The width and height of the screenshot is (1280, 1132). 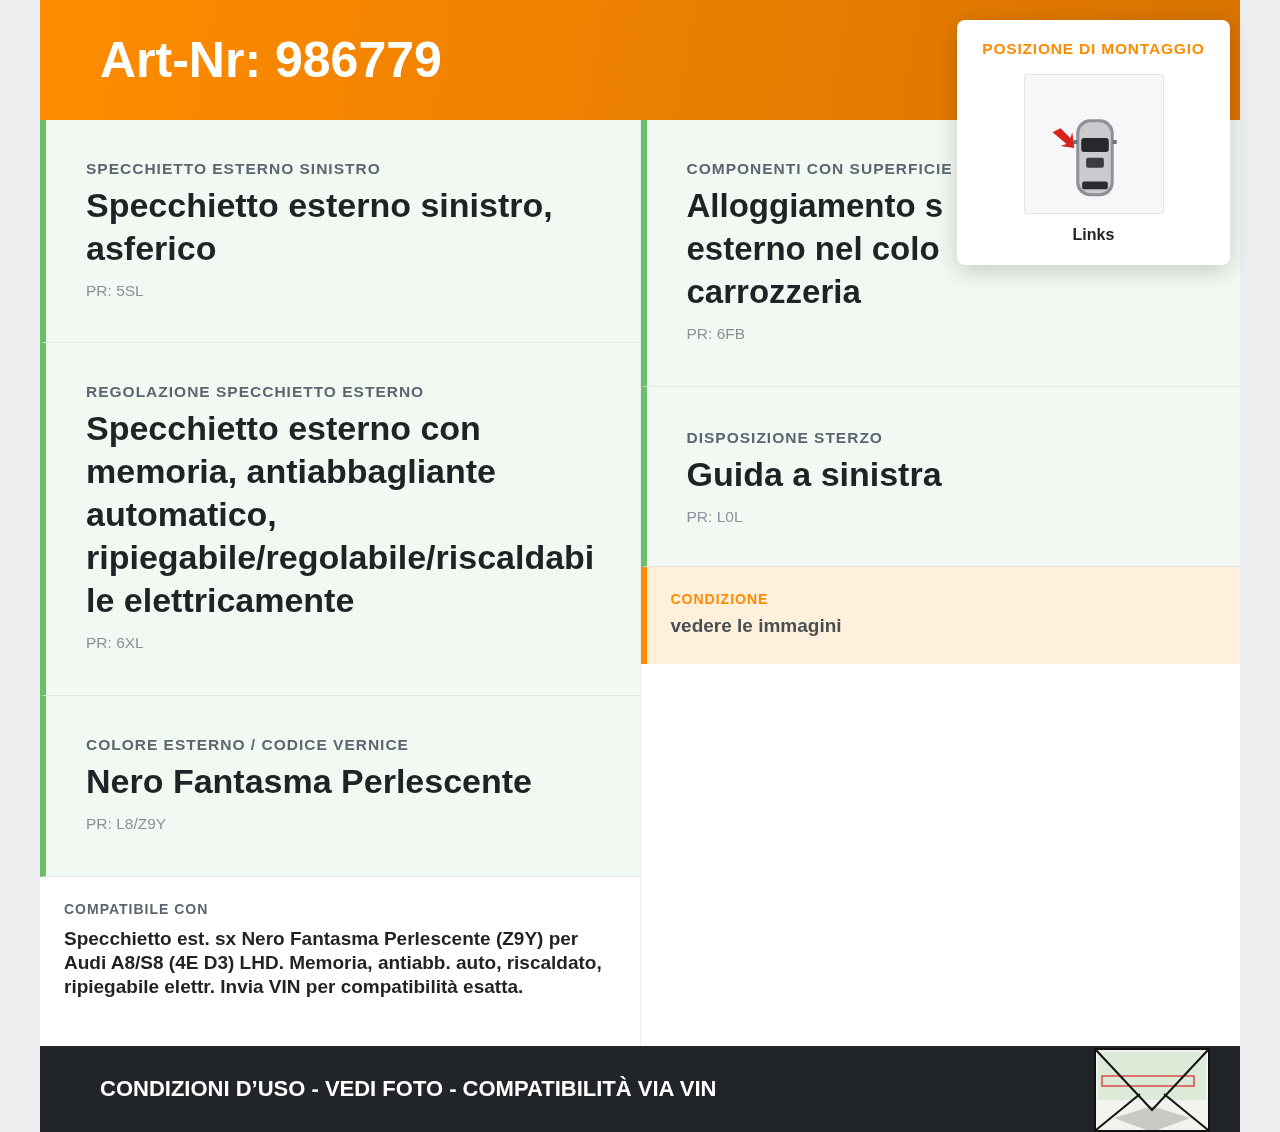 What do you see at coordinates (127, 824) in the screenshot?
I see `pr-code: PR: L8/Z9Y` at bounding box center [127, 824].